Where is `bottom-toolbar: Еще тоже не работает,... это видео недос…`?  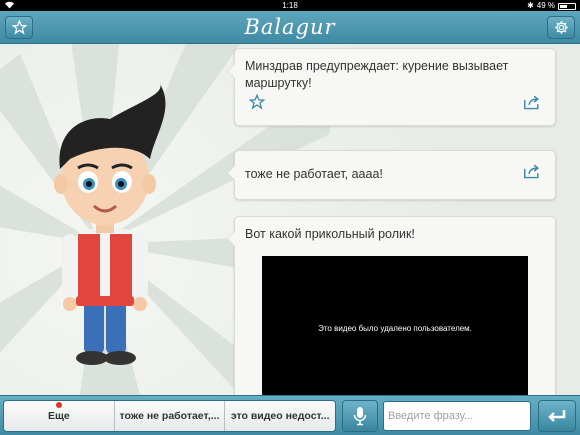
bottom-toolbar: Еще тоже не работает,... это видео недос… is located at coordinates (290, 415).